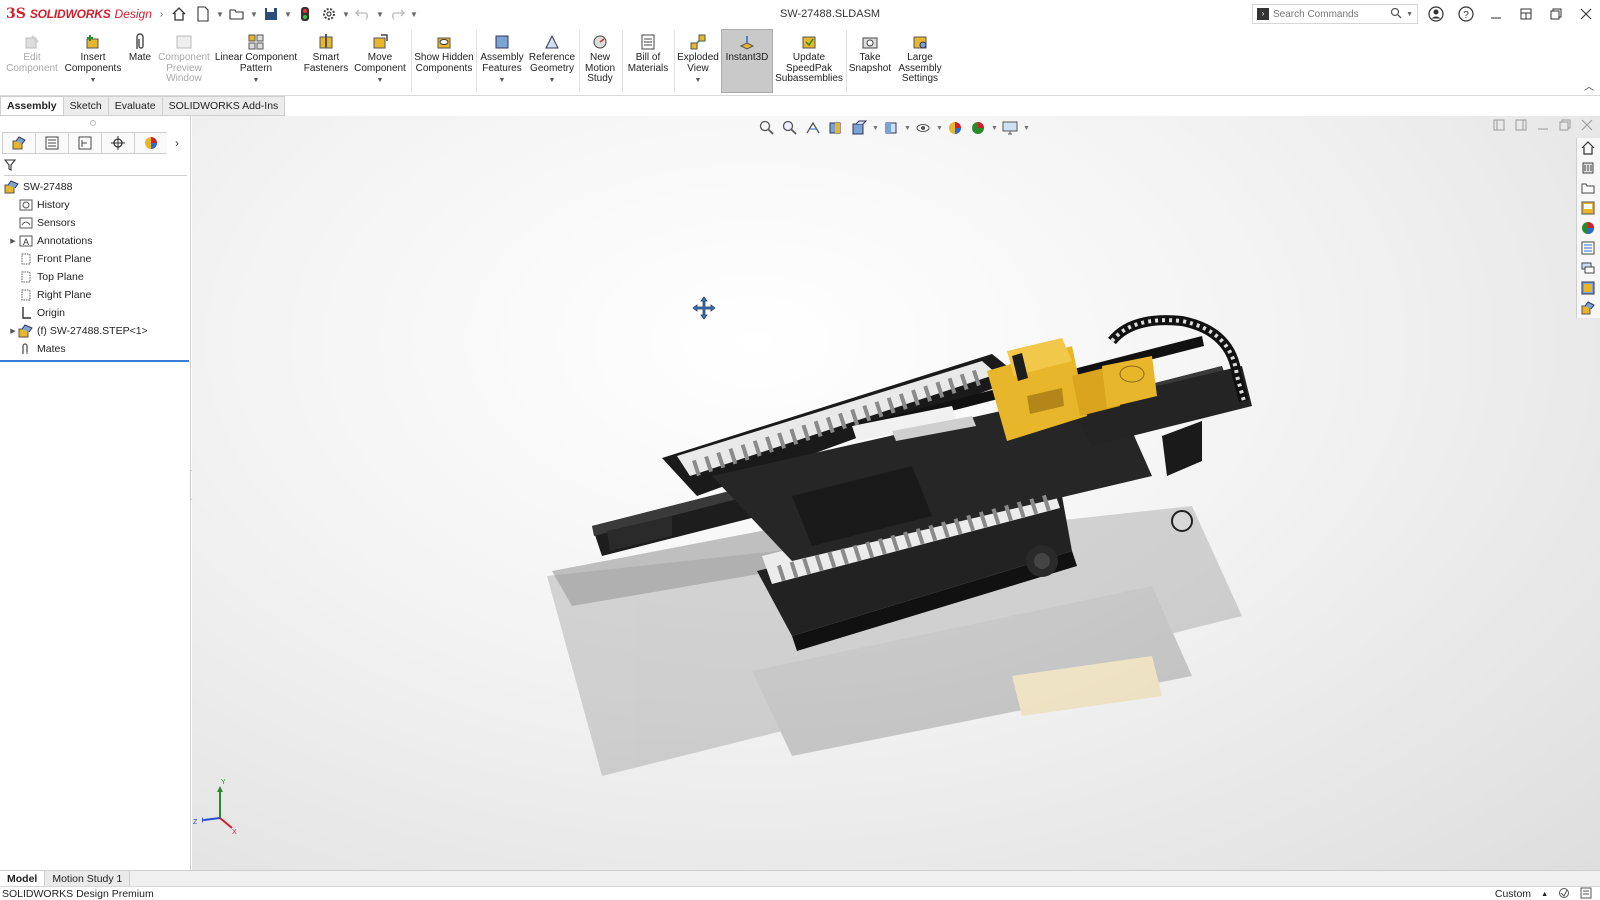  I want to click on status-tooltip-icon, so click(1586, 893).